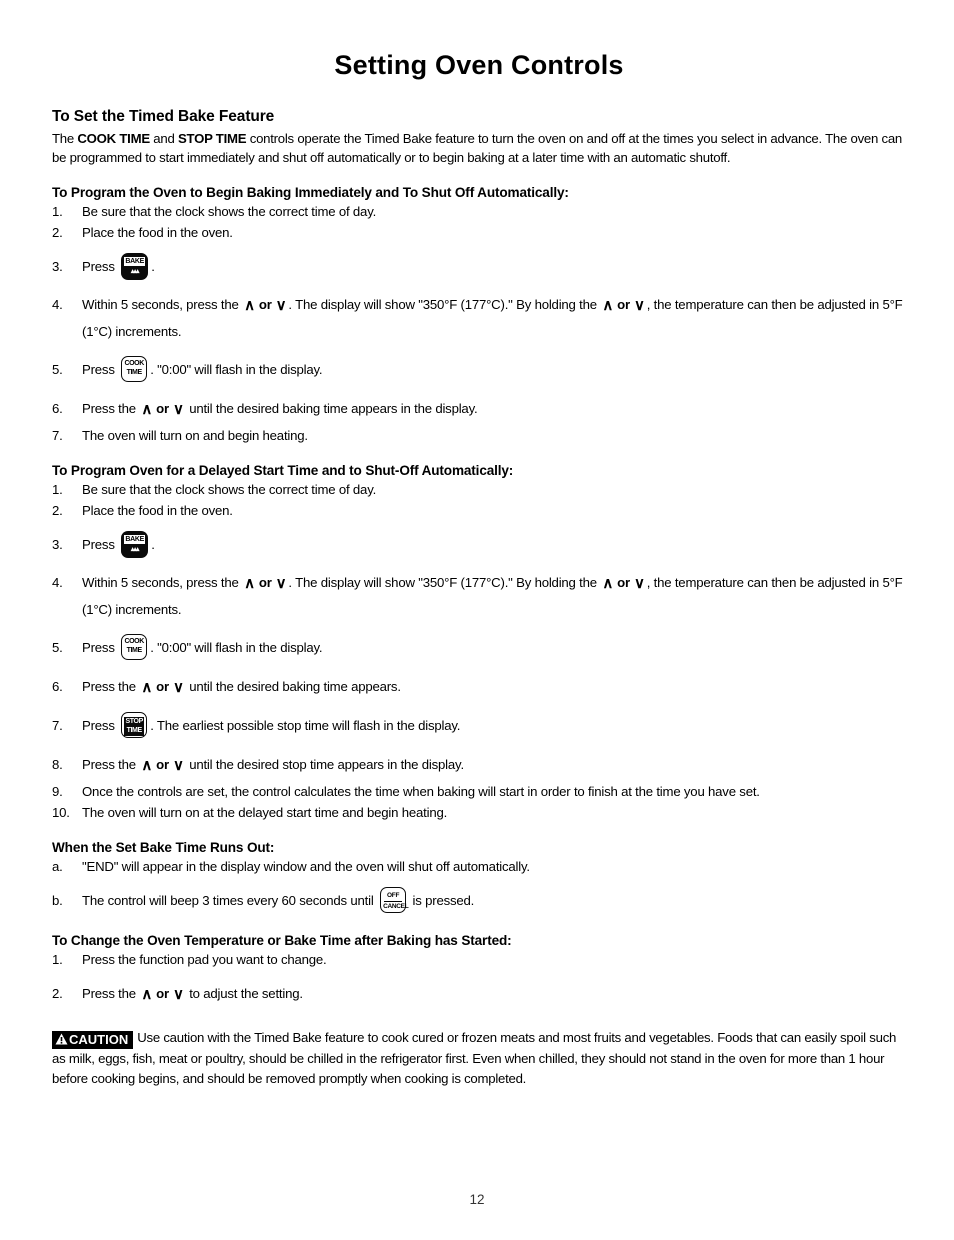  I want to click on off-cancel-pad-label: OFF CANCEL, so click(396, 901).